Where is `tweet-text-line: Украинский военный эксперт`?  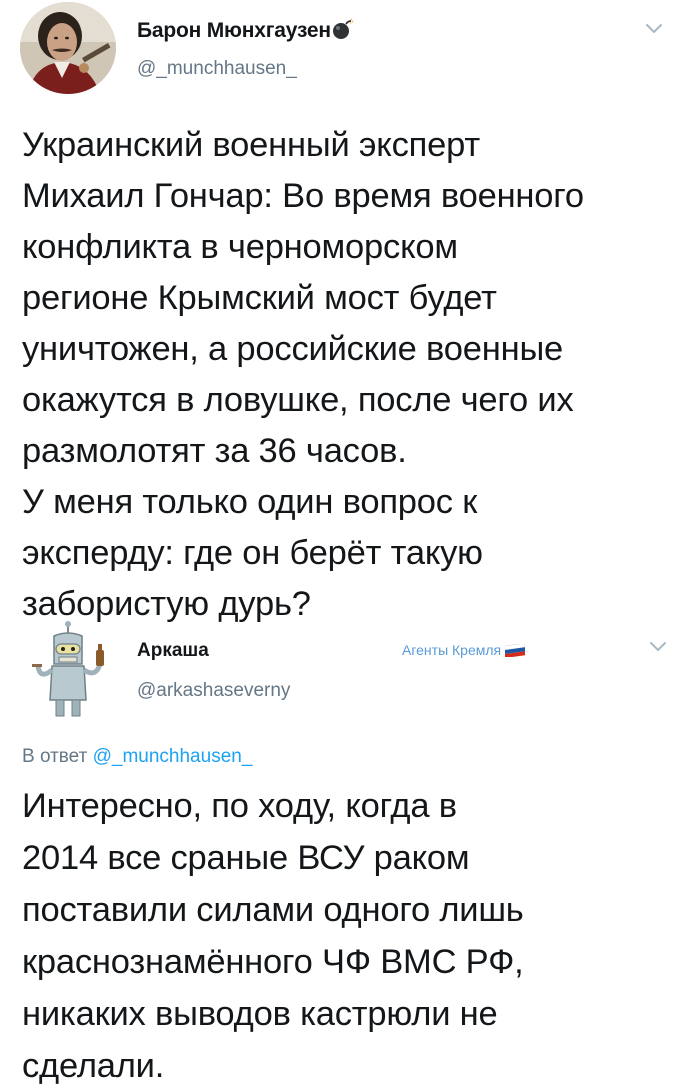 tweet-text-line: Украинский военный эксперт is located at coordinates (251, 145).